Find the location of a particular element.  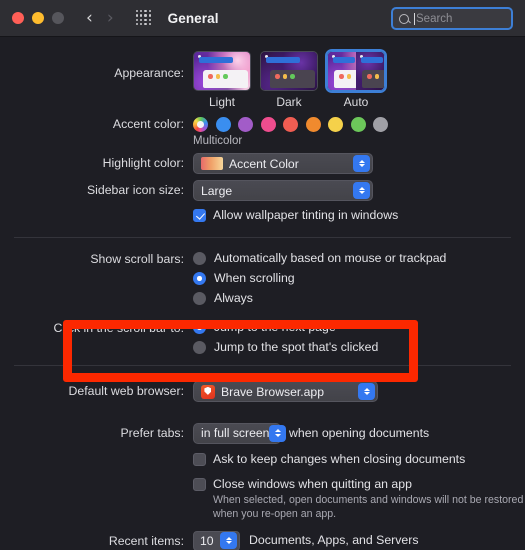

scroll-bar-click-label: Click in the scroll bar to: is located at coordinates (118, 328).